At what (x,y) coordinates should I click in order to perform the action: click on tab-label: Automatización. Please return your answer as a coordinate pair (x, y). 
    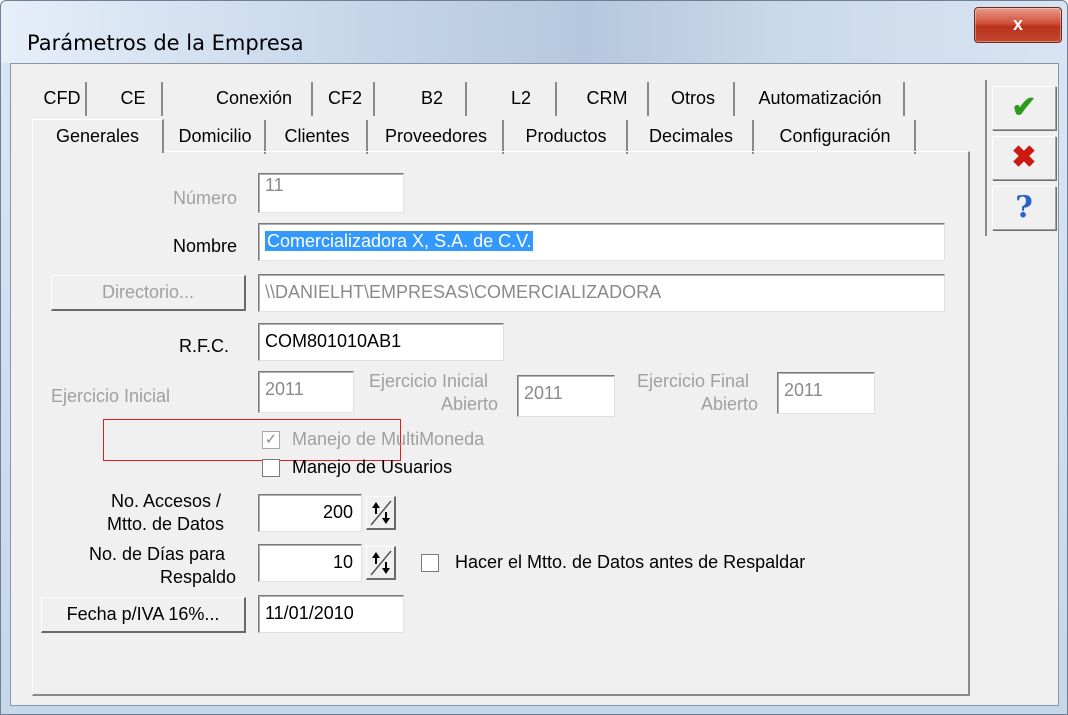
    Looking at the image, I should click on (820, 98).